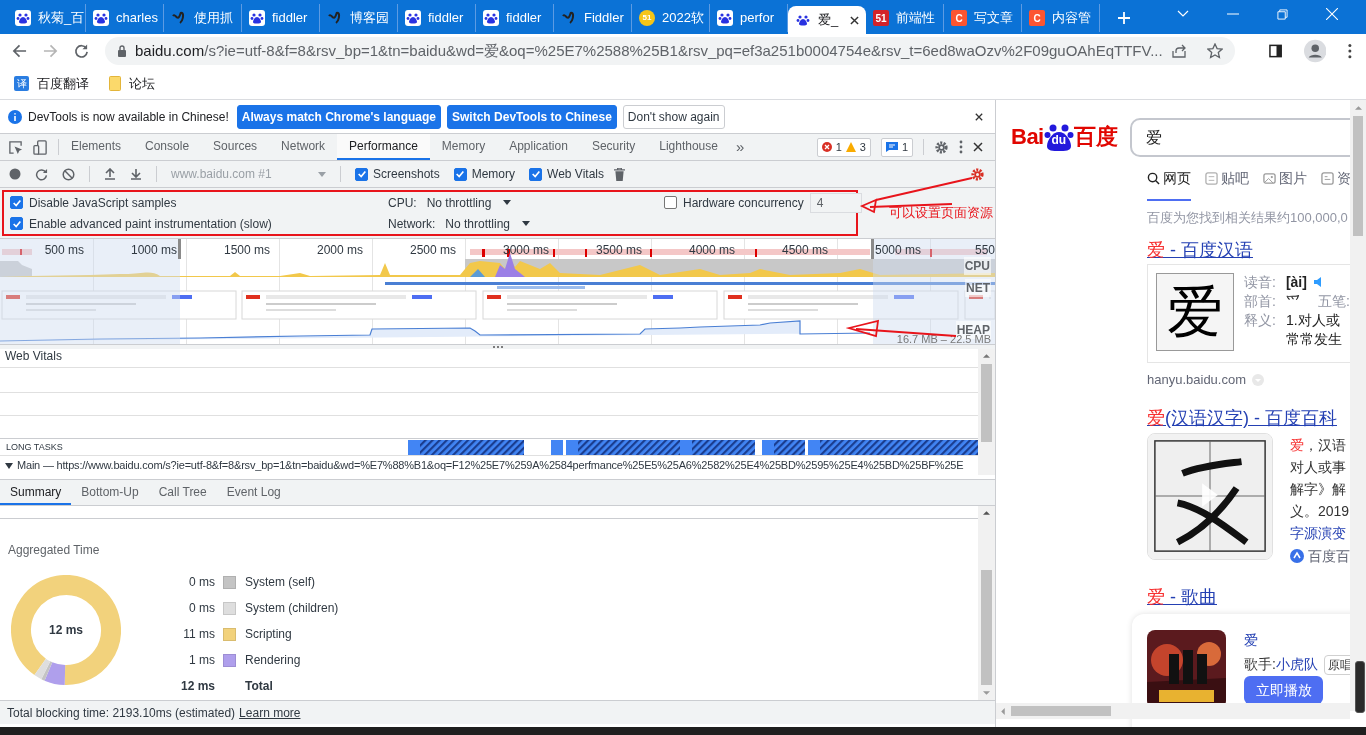 The width and height of the screenshot is (1366, 735). I want to click on bookmark: 译 百度翻译, so click(51, 83).